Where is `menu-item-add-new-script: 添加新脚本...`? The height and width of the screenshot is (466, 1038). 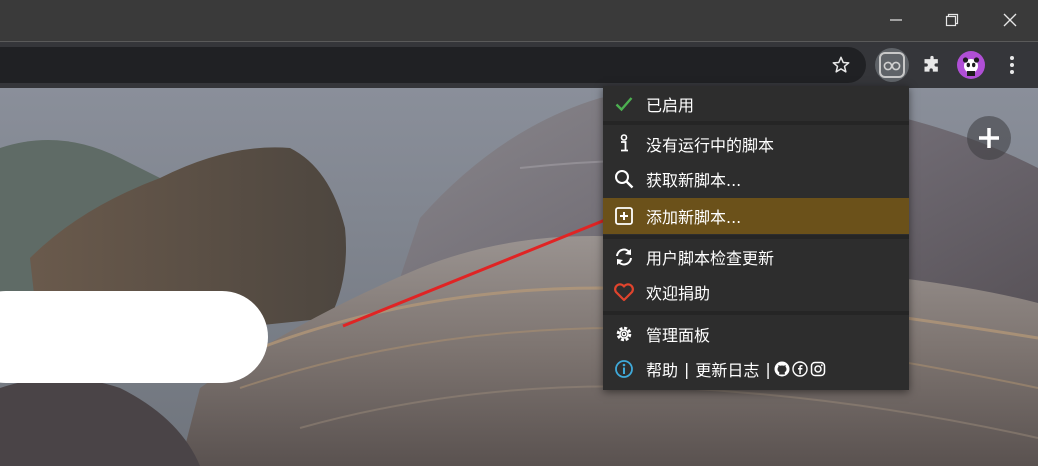 menu-item-add-new-script: 添加新脚本... is located at coordinates (756, 216).